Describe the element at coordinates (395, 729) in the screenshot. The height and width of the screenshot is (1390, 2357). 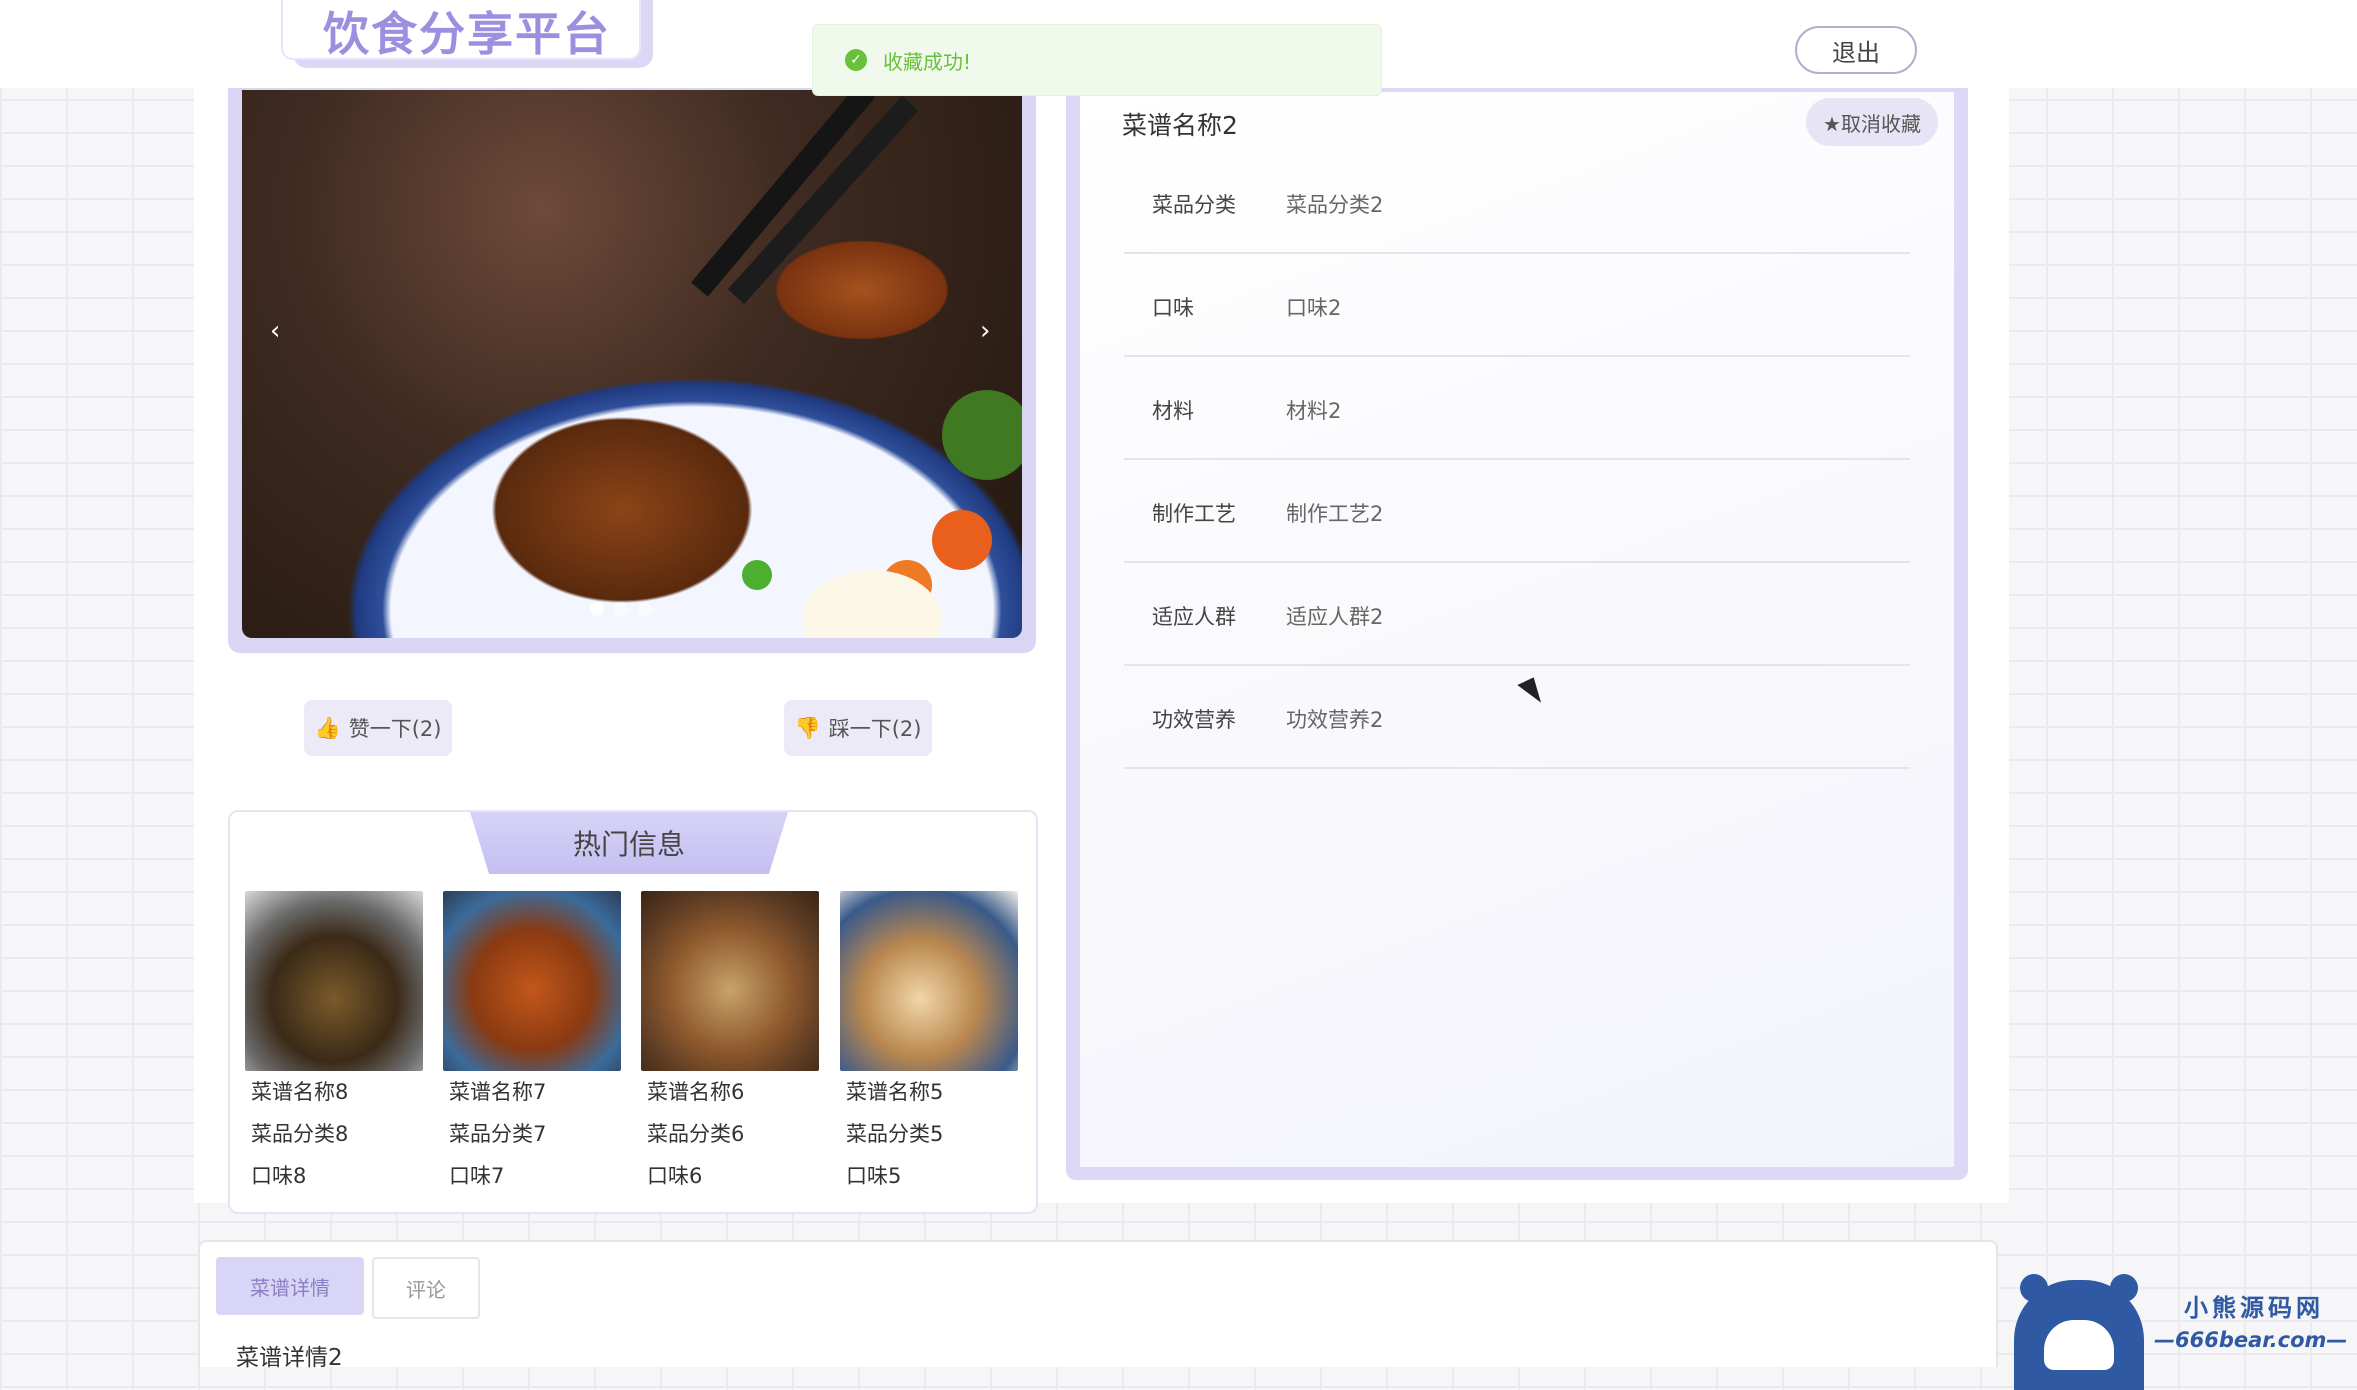
I see `like-label: 赞一下(2)` at that location.